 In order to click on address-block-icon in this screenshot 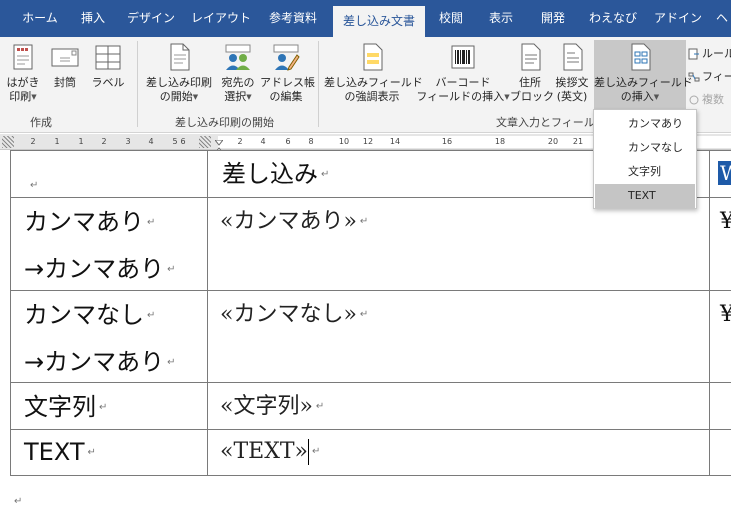, I will do `click(531, 57)`.